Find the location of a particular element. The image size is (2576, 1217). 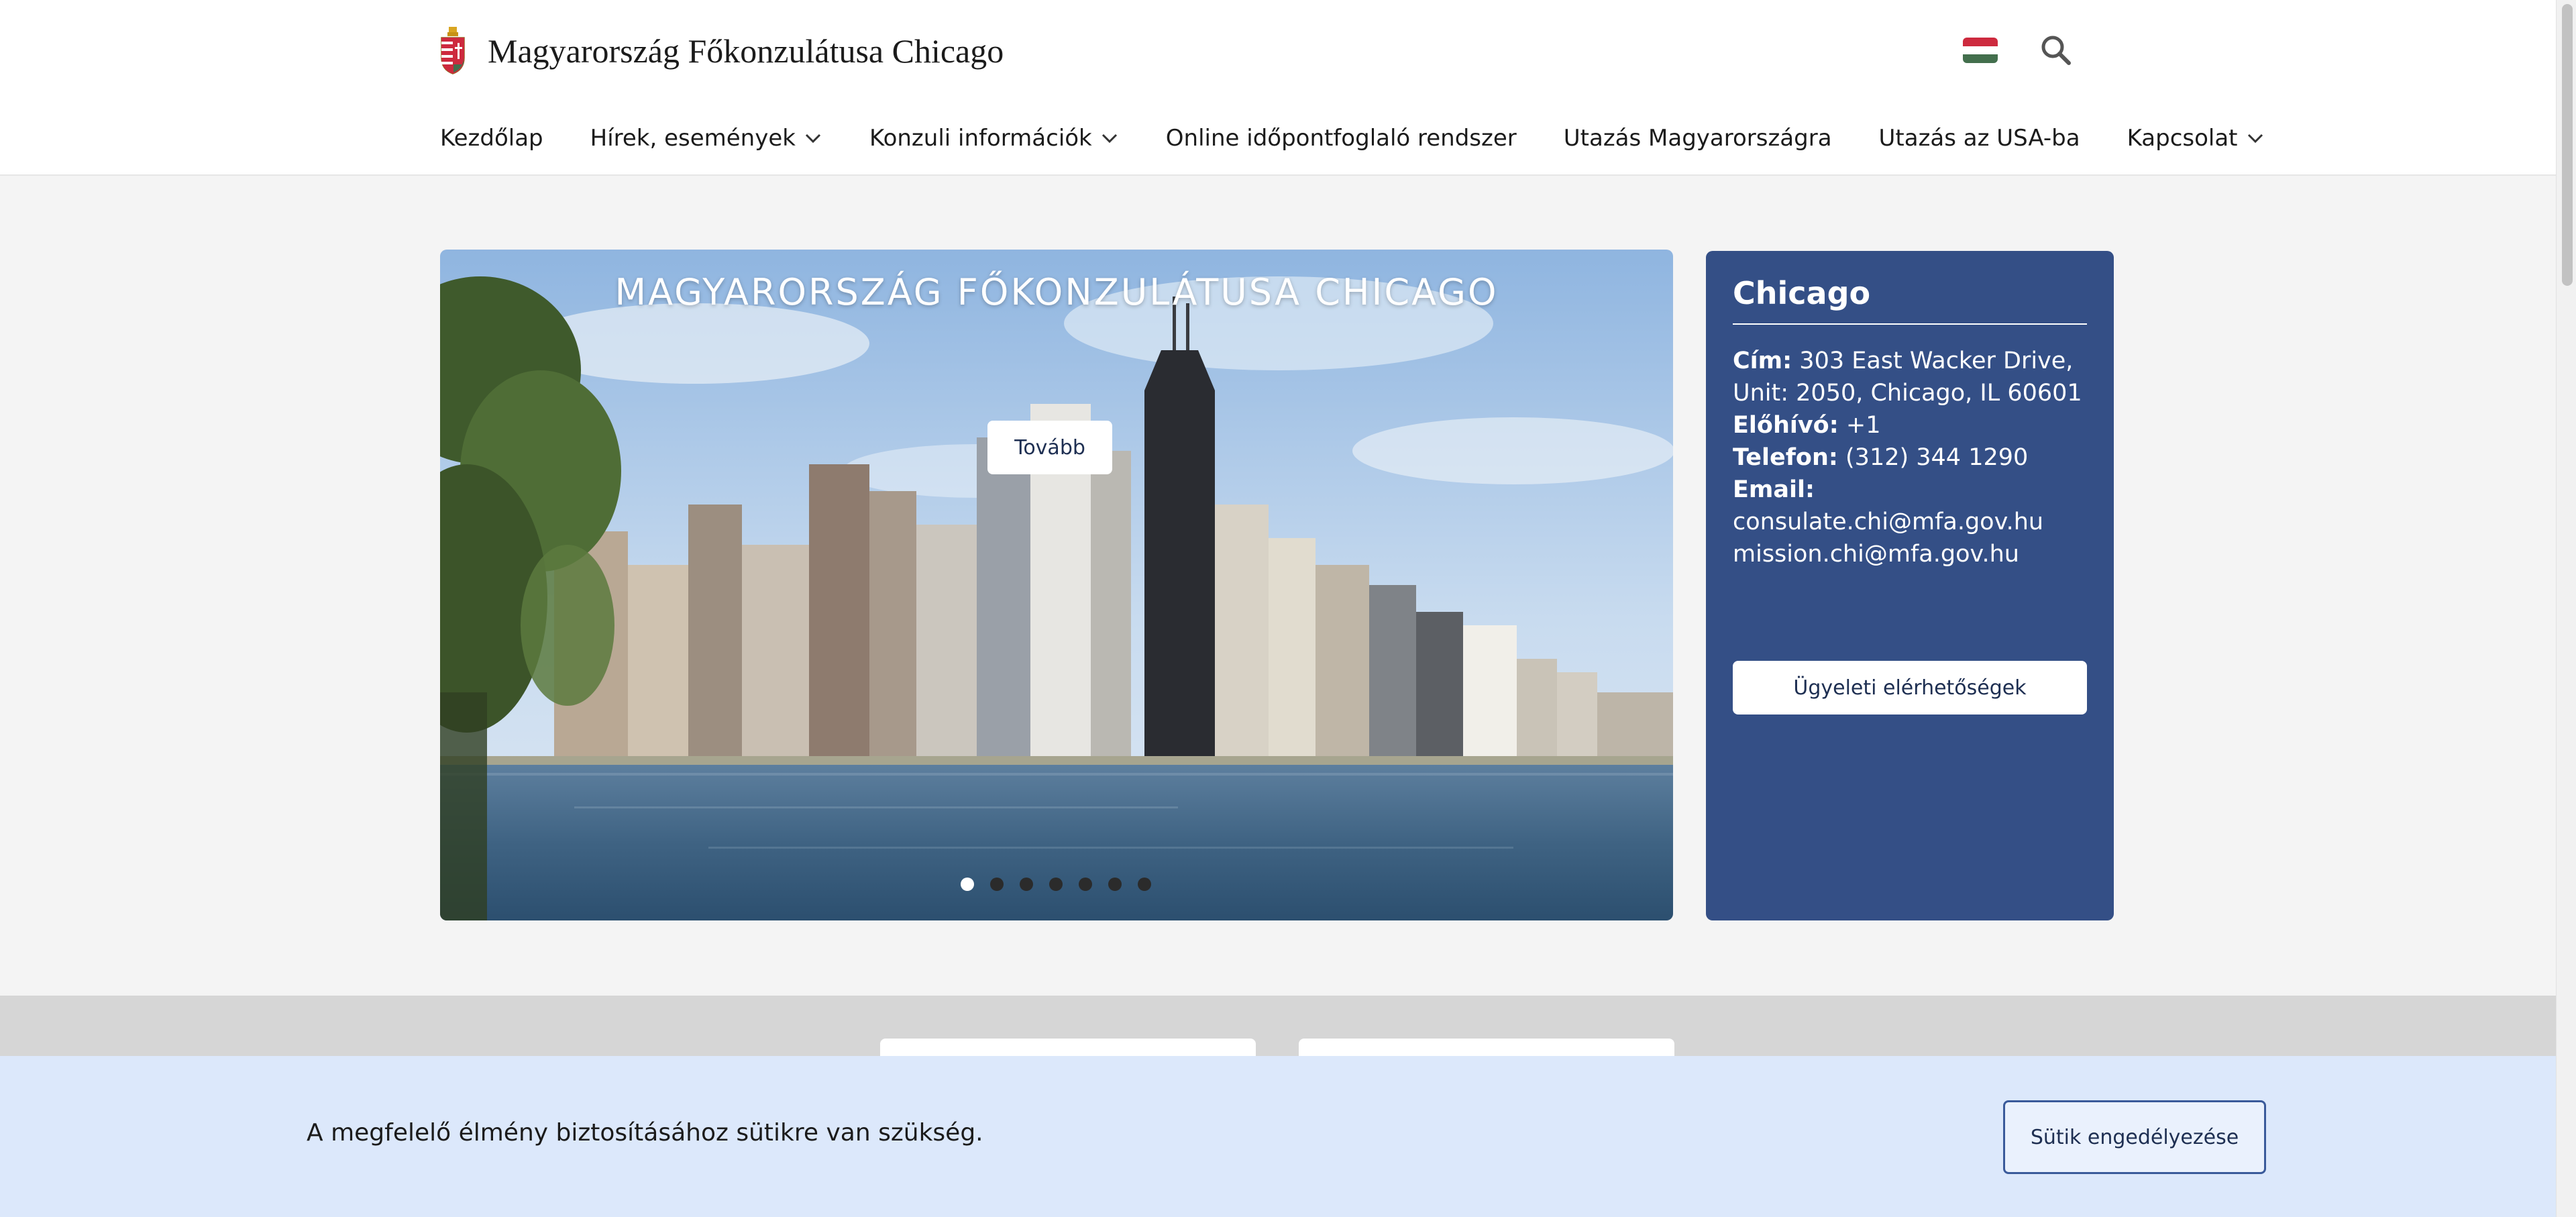

nav-item-kezdolap: Kezdőlap is located at coordinates (491, 138).